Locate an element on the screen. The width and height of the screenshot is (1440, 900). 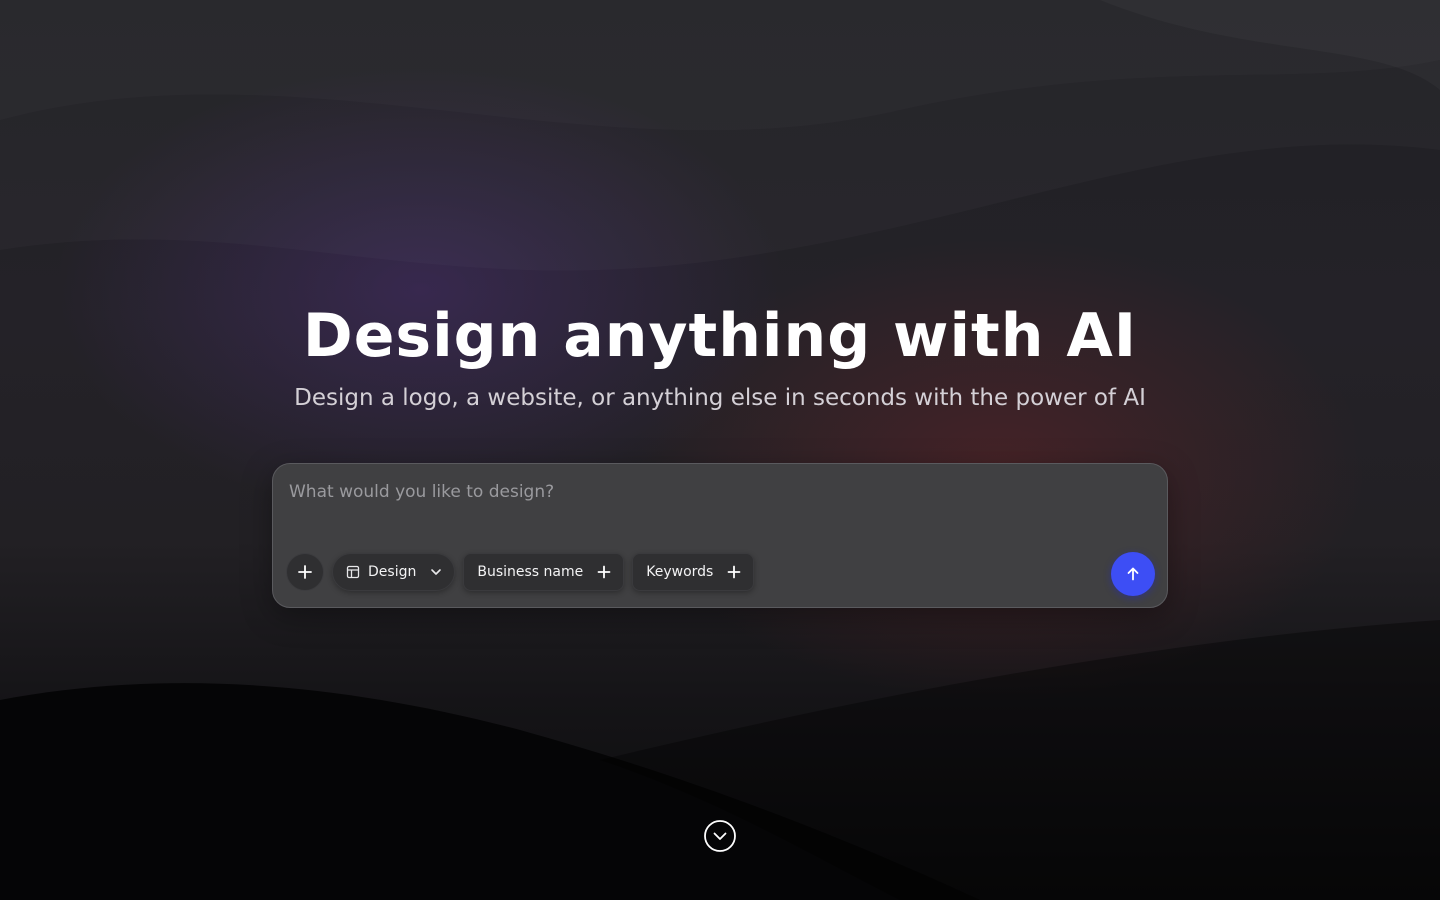
business-name-chip: Business name is located at coordinates (544, 572).